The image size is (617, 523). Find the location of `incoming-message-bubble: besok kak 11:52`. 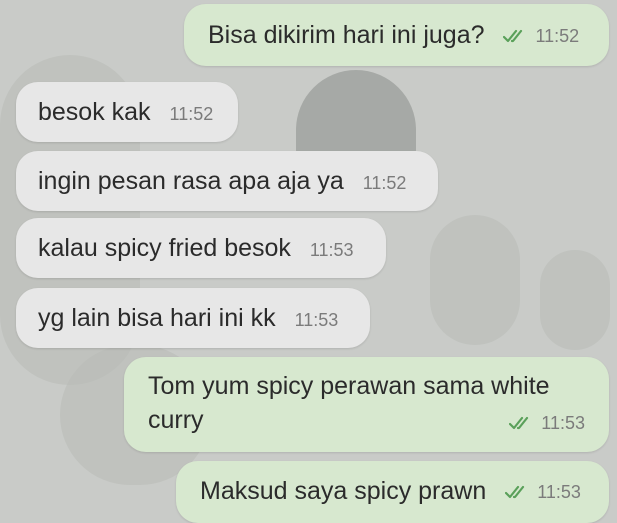

incoming-message-bubble: besok kak 11:52 is located at coordinates (127, 112).